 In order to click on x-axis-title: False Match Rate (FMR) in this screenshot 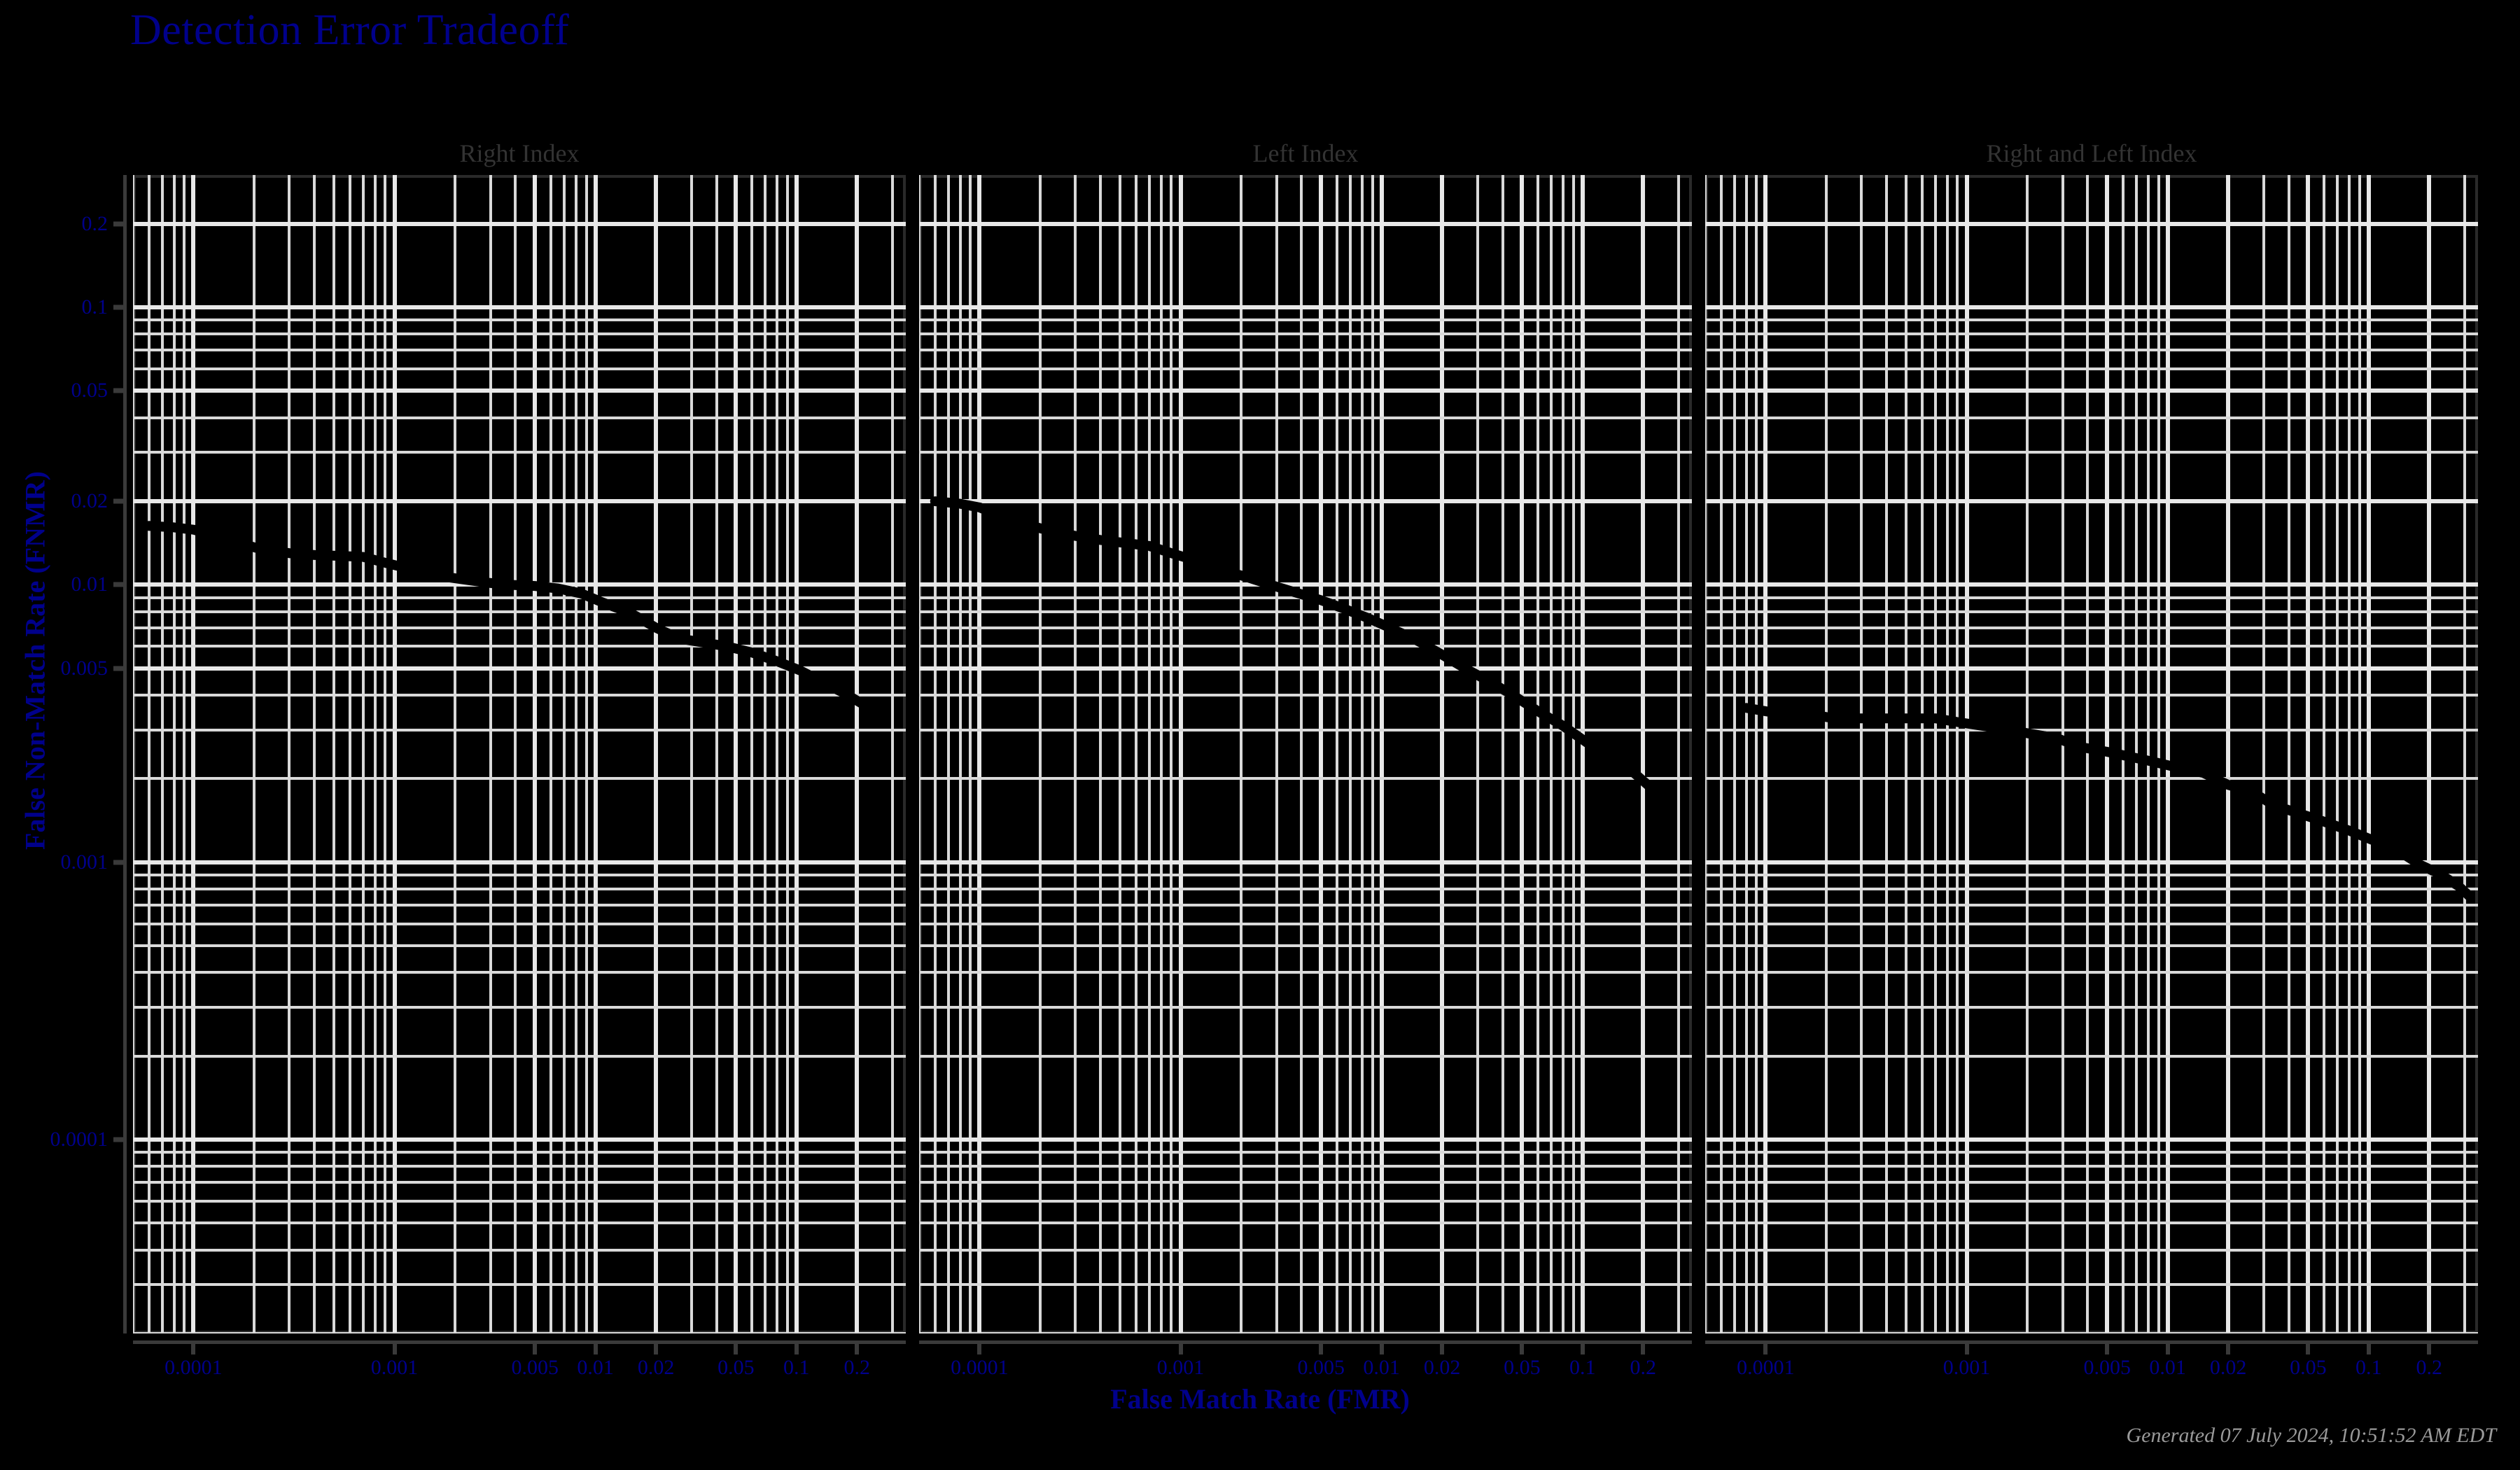, I will do `click(1260, 1399)`.